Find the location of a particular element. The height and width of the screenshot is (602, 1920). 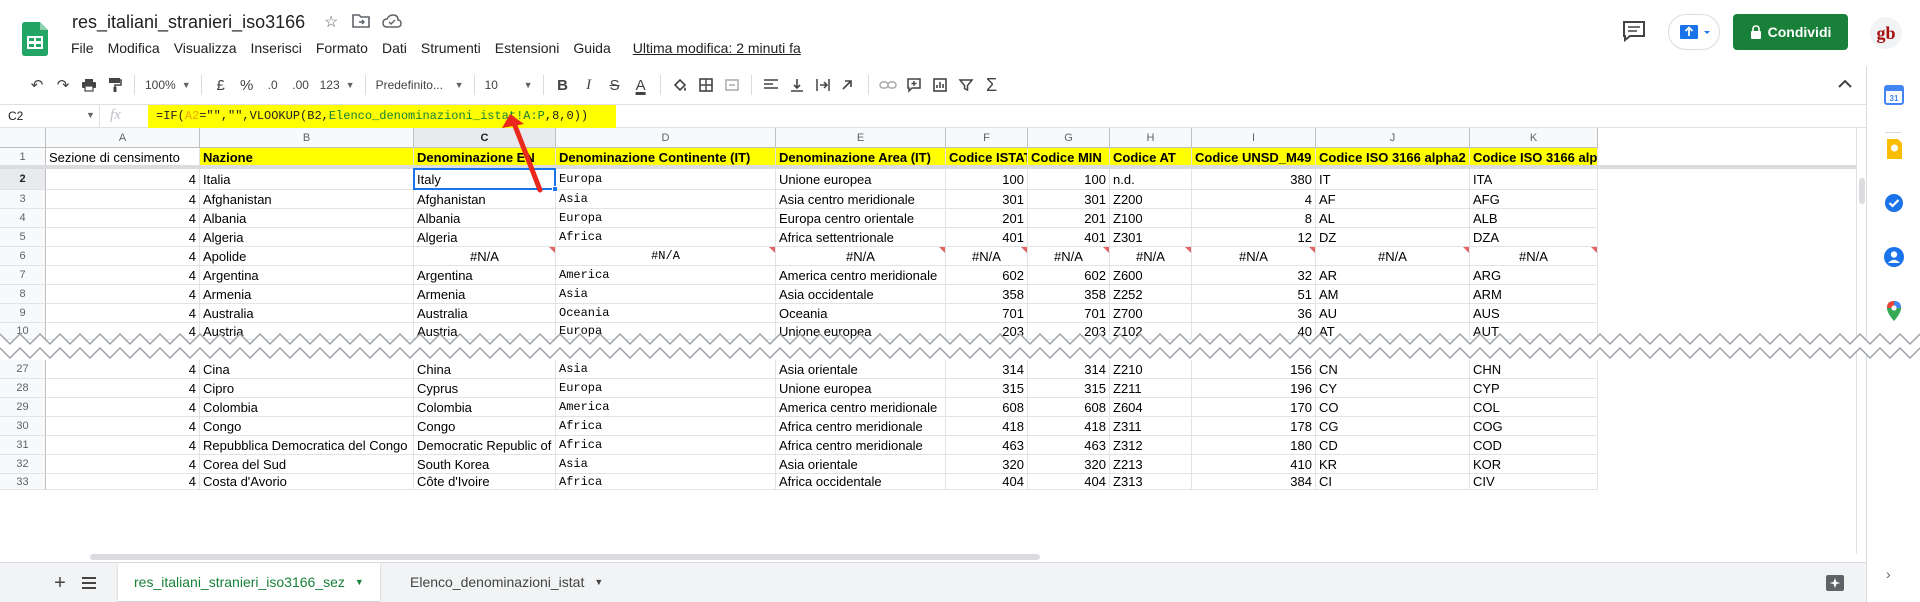

data-cell: Cipro is located at coordinates (307, 388).